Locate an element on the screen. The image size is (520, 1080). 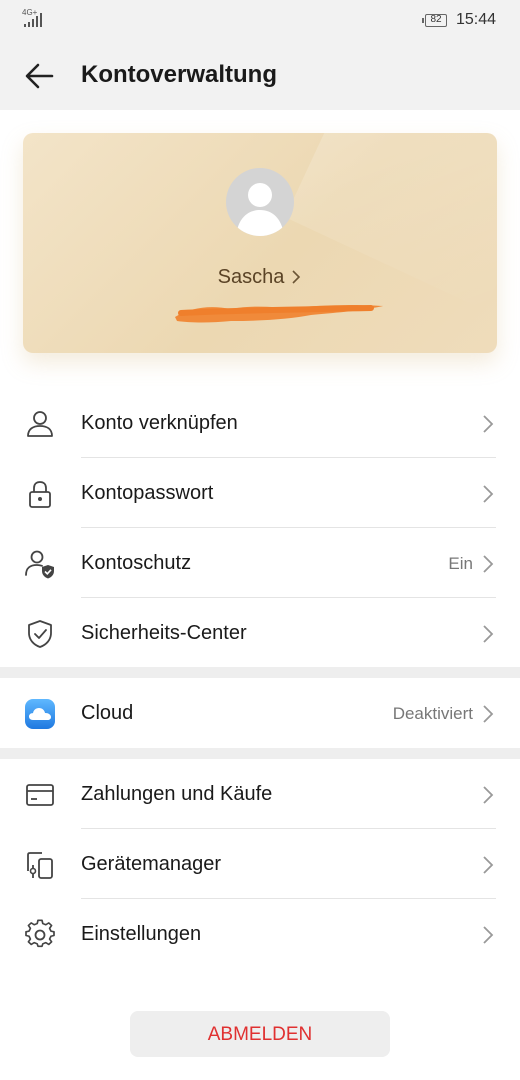
shield-check-icon is located at coordinates (40, 634).